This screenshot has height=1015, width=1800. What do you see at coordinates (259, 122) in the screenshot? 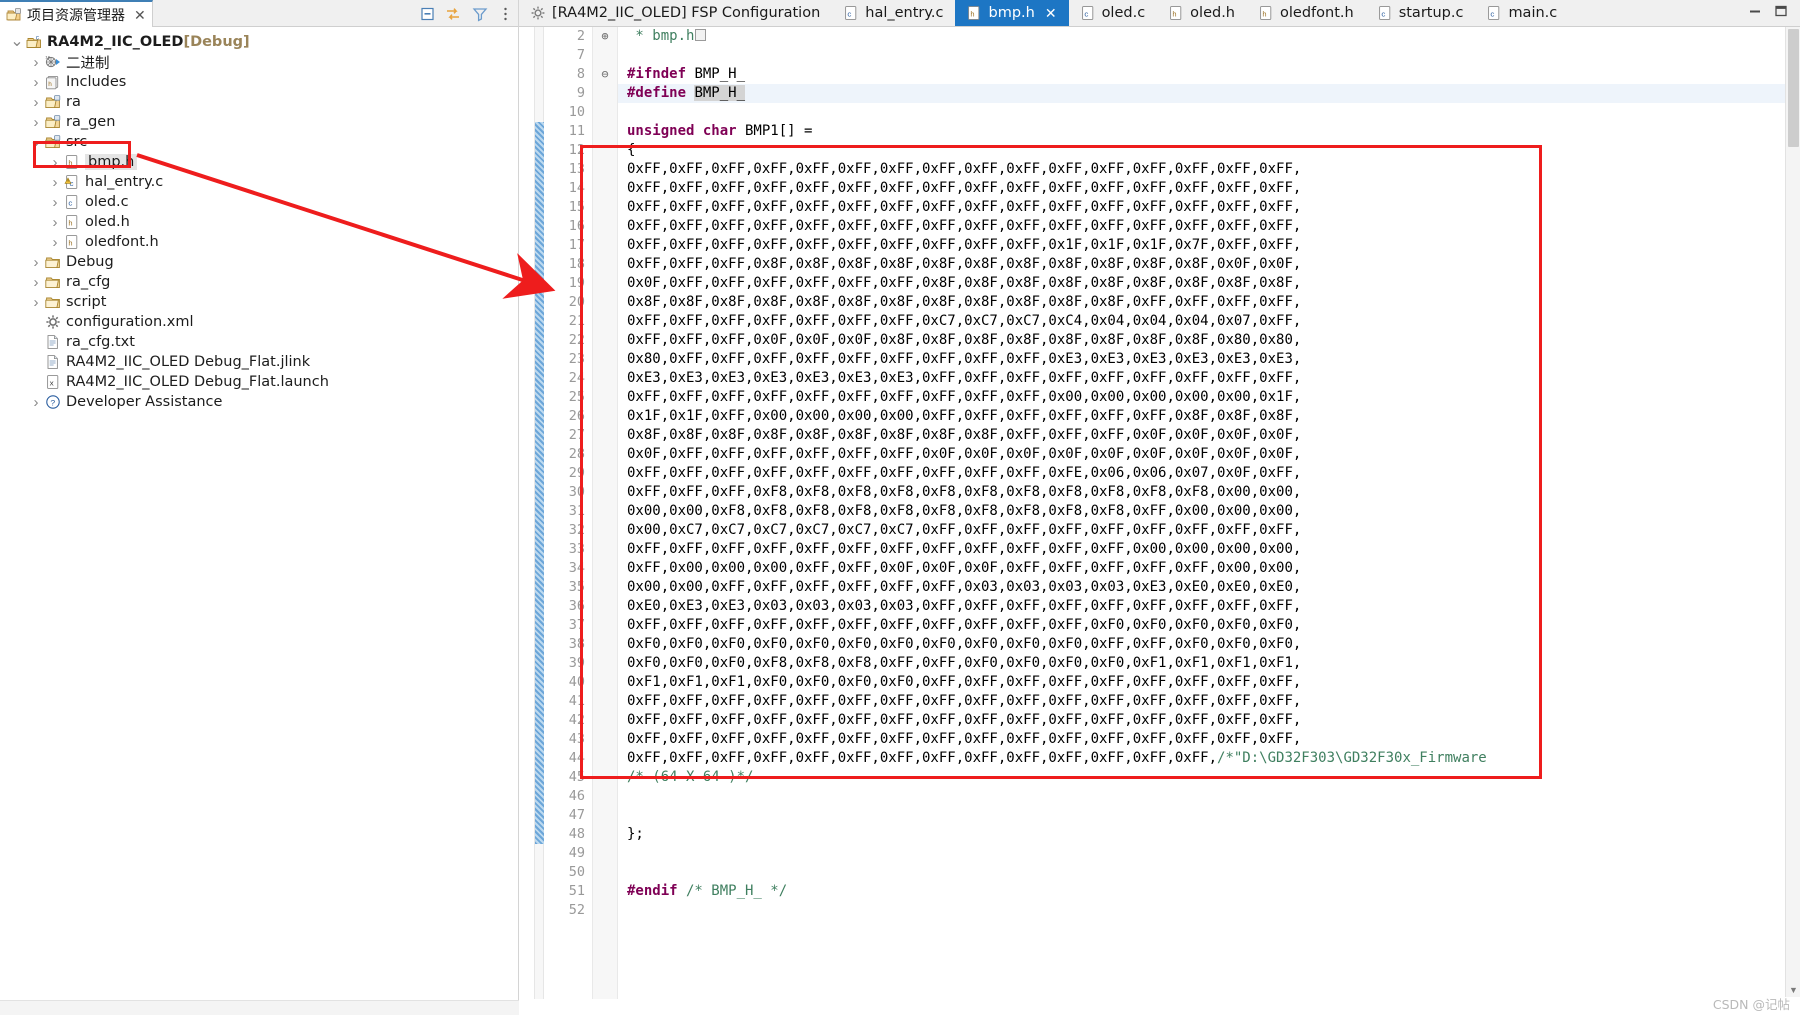
I see `tree-item-ra-gen: › ra_gen` at bounding box center [259, 122].